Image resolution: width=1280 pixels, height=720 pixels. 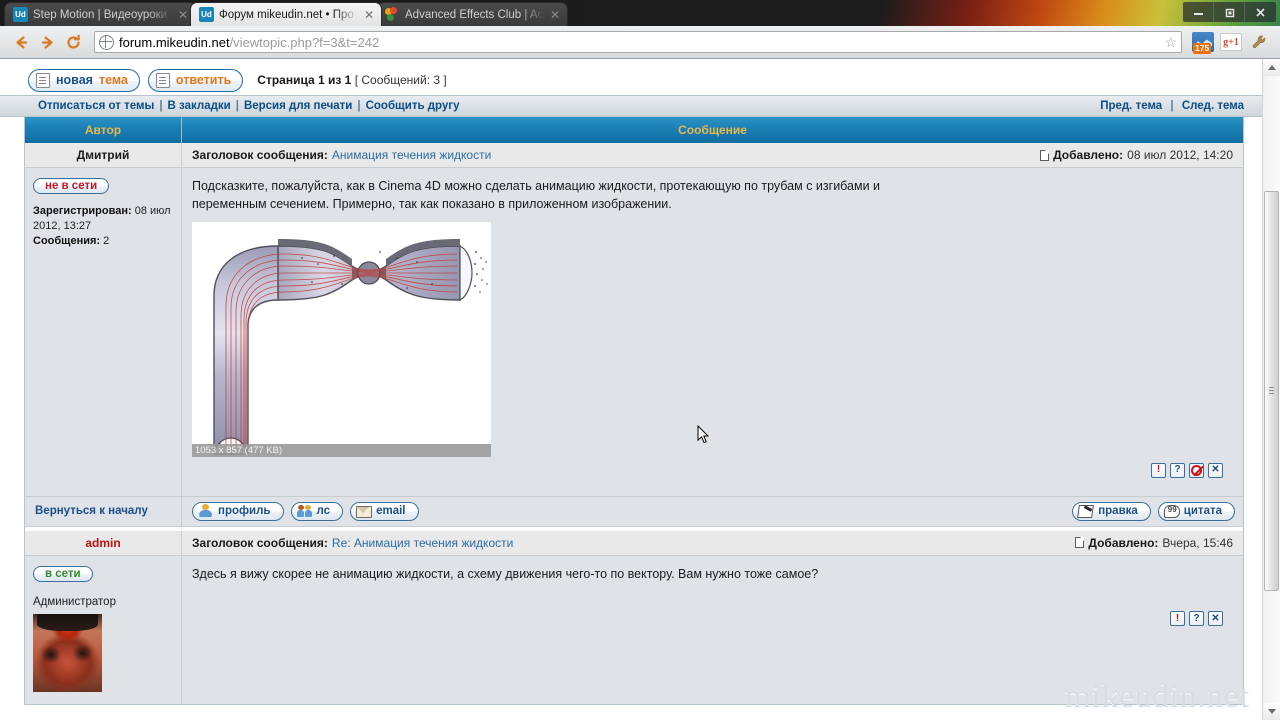 I want to click on minimize-button, so click(x=1198, y=12).